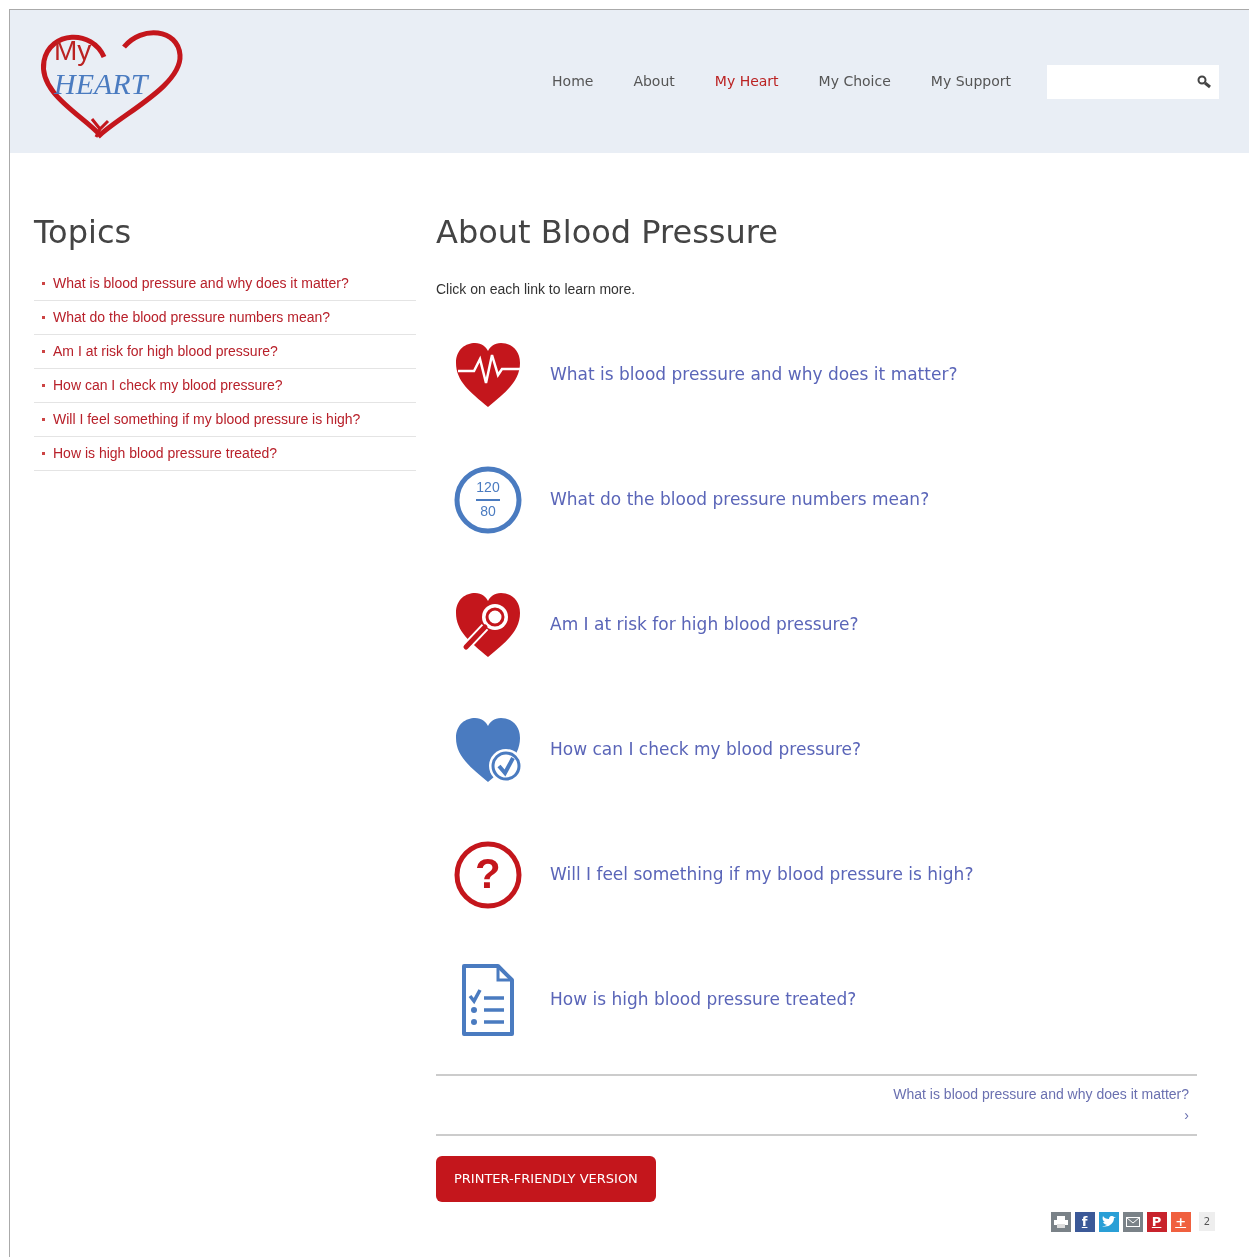 This screenshot has width=1249, height=1257. Describe the element at coordinates (970, 81) in the screenshot. I see `nav-link: My Support` at that location.